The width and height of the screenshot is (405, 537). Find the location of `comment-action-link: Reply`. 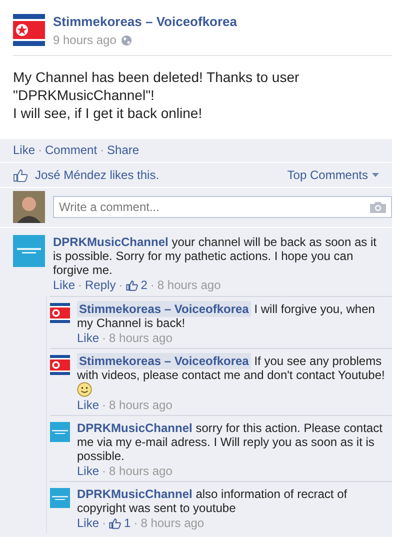

comment-action-link: Reply is located at coordinates (100, 285).